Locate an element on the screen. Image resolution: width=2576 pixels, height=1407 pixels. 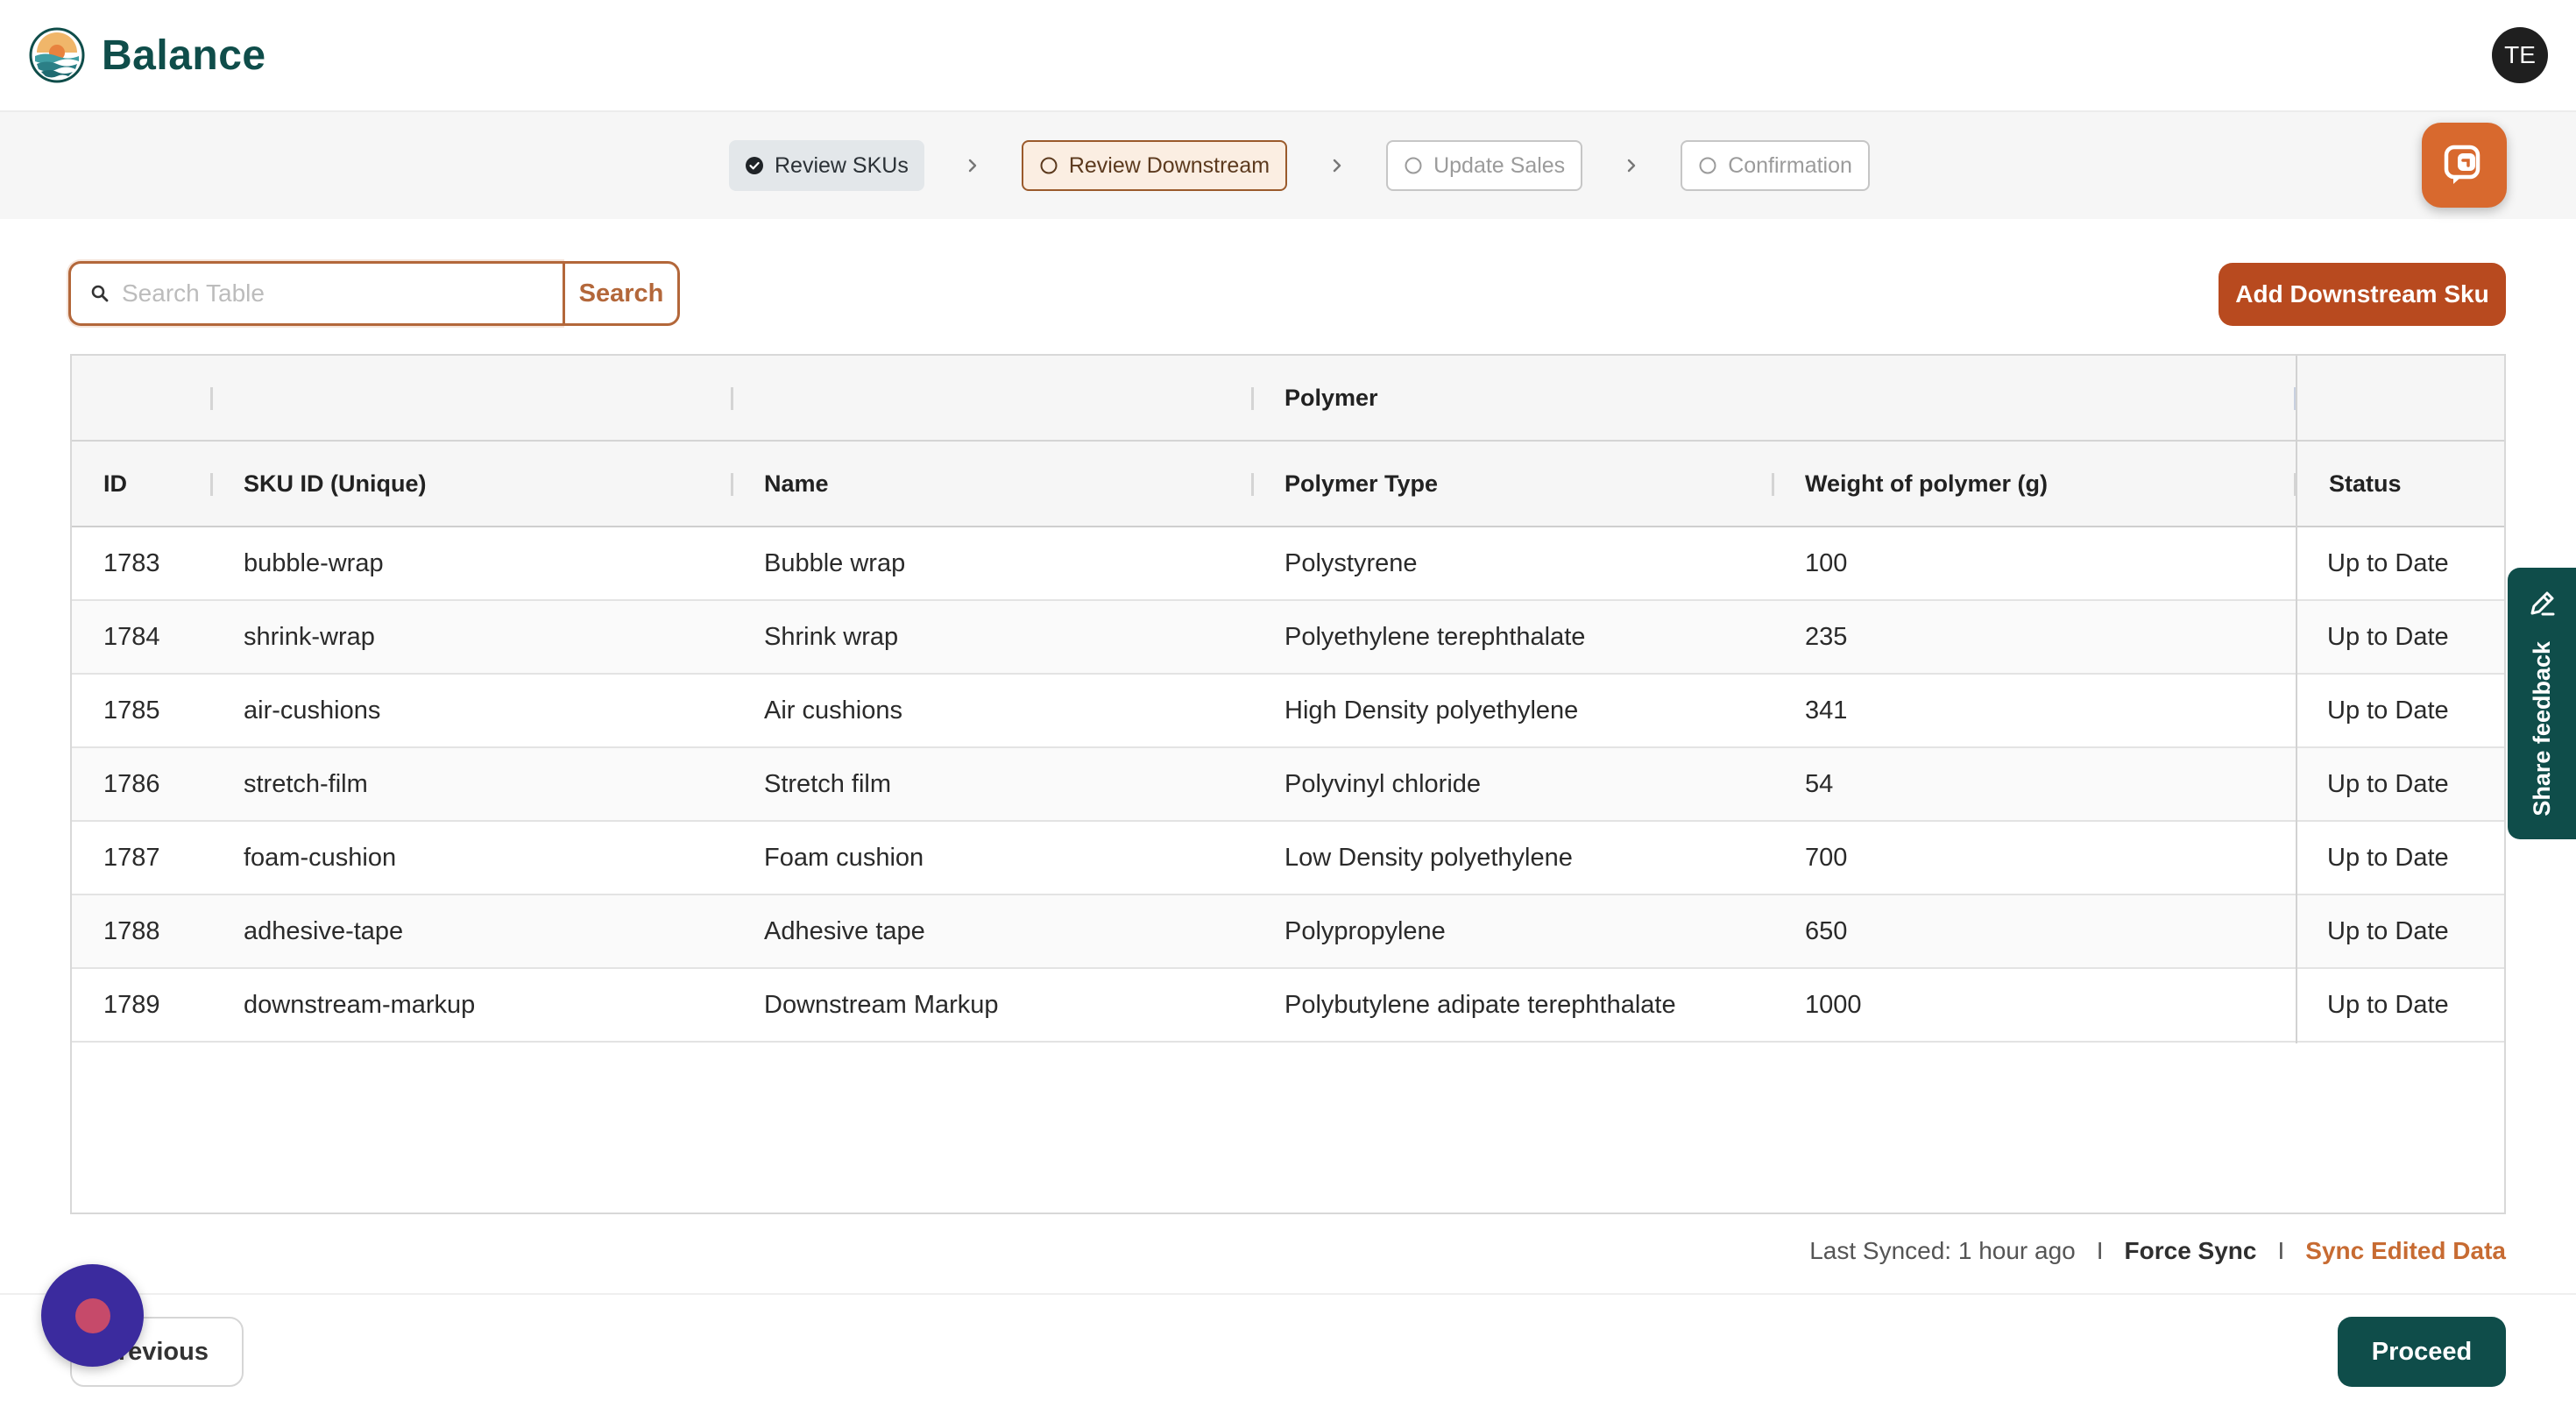
record-button is located at coordinates (92, 1315).